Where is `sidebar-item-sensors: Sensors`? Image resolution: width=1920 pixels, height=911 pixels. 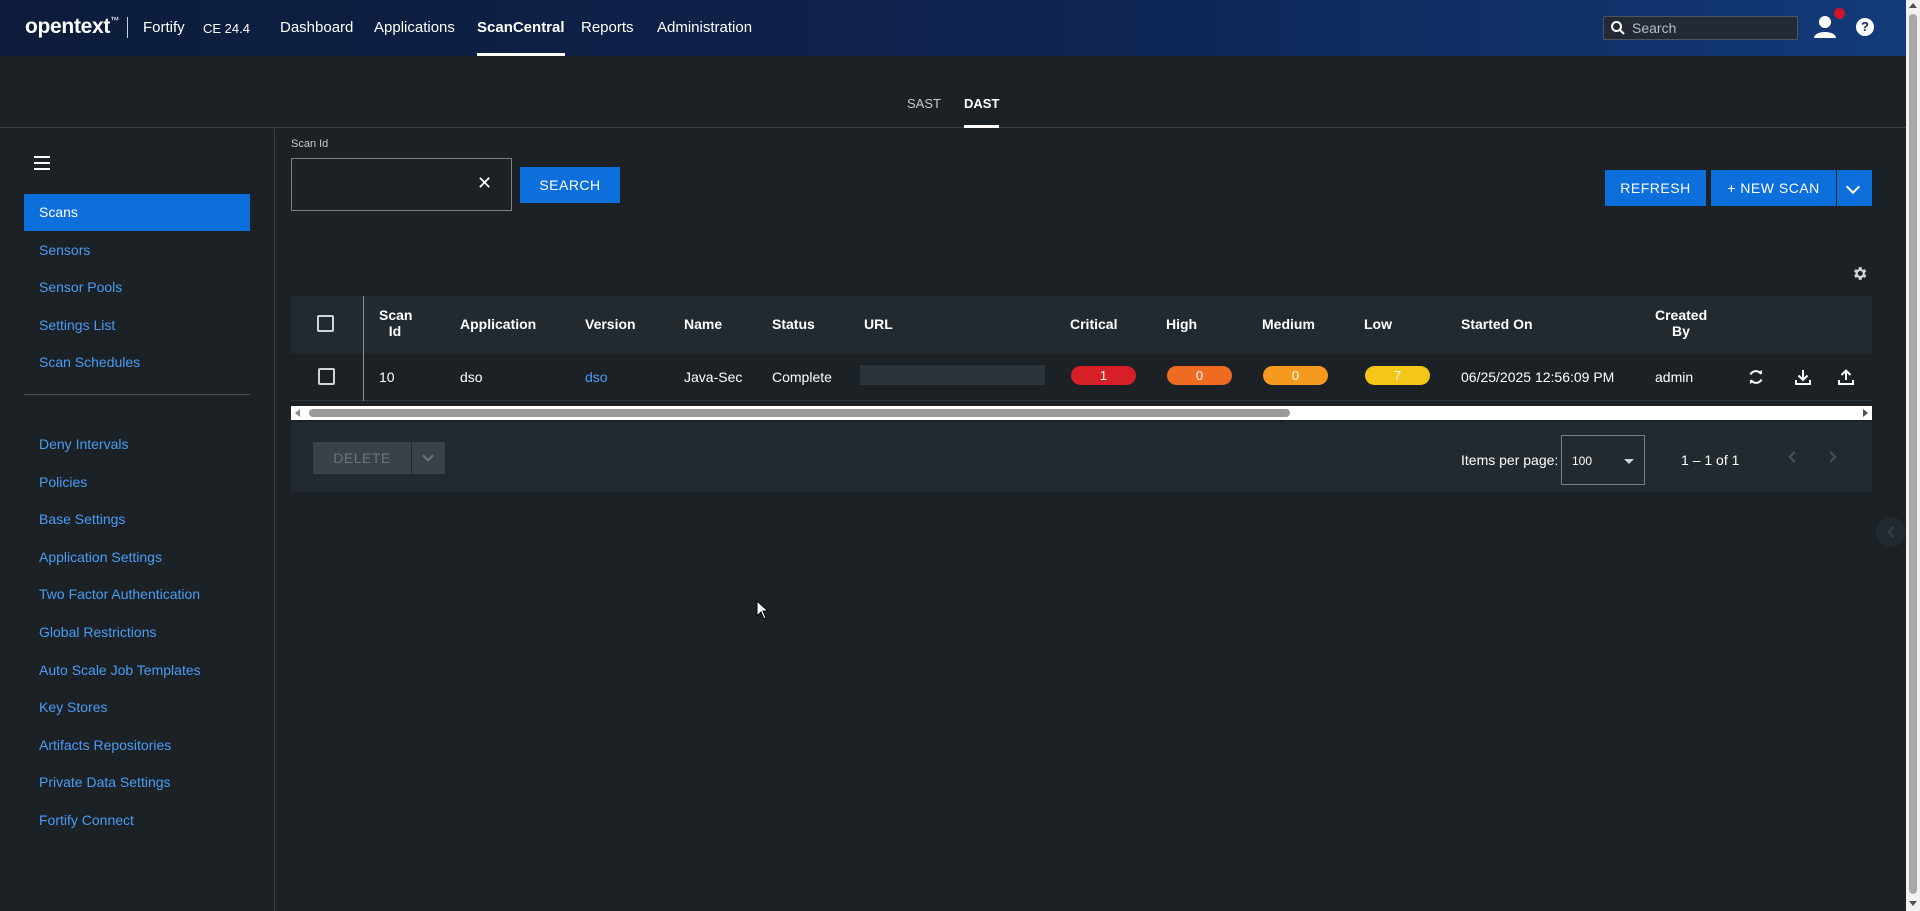
sidebar-item-sensors: Sensors is located at coordinates (137, 250).